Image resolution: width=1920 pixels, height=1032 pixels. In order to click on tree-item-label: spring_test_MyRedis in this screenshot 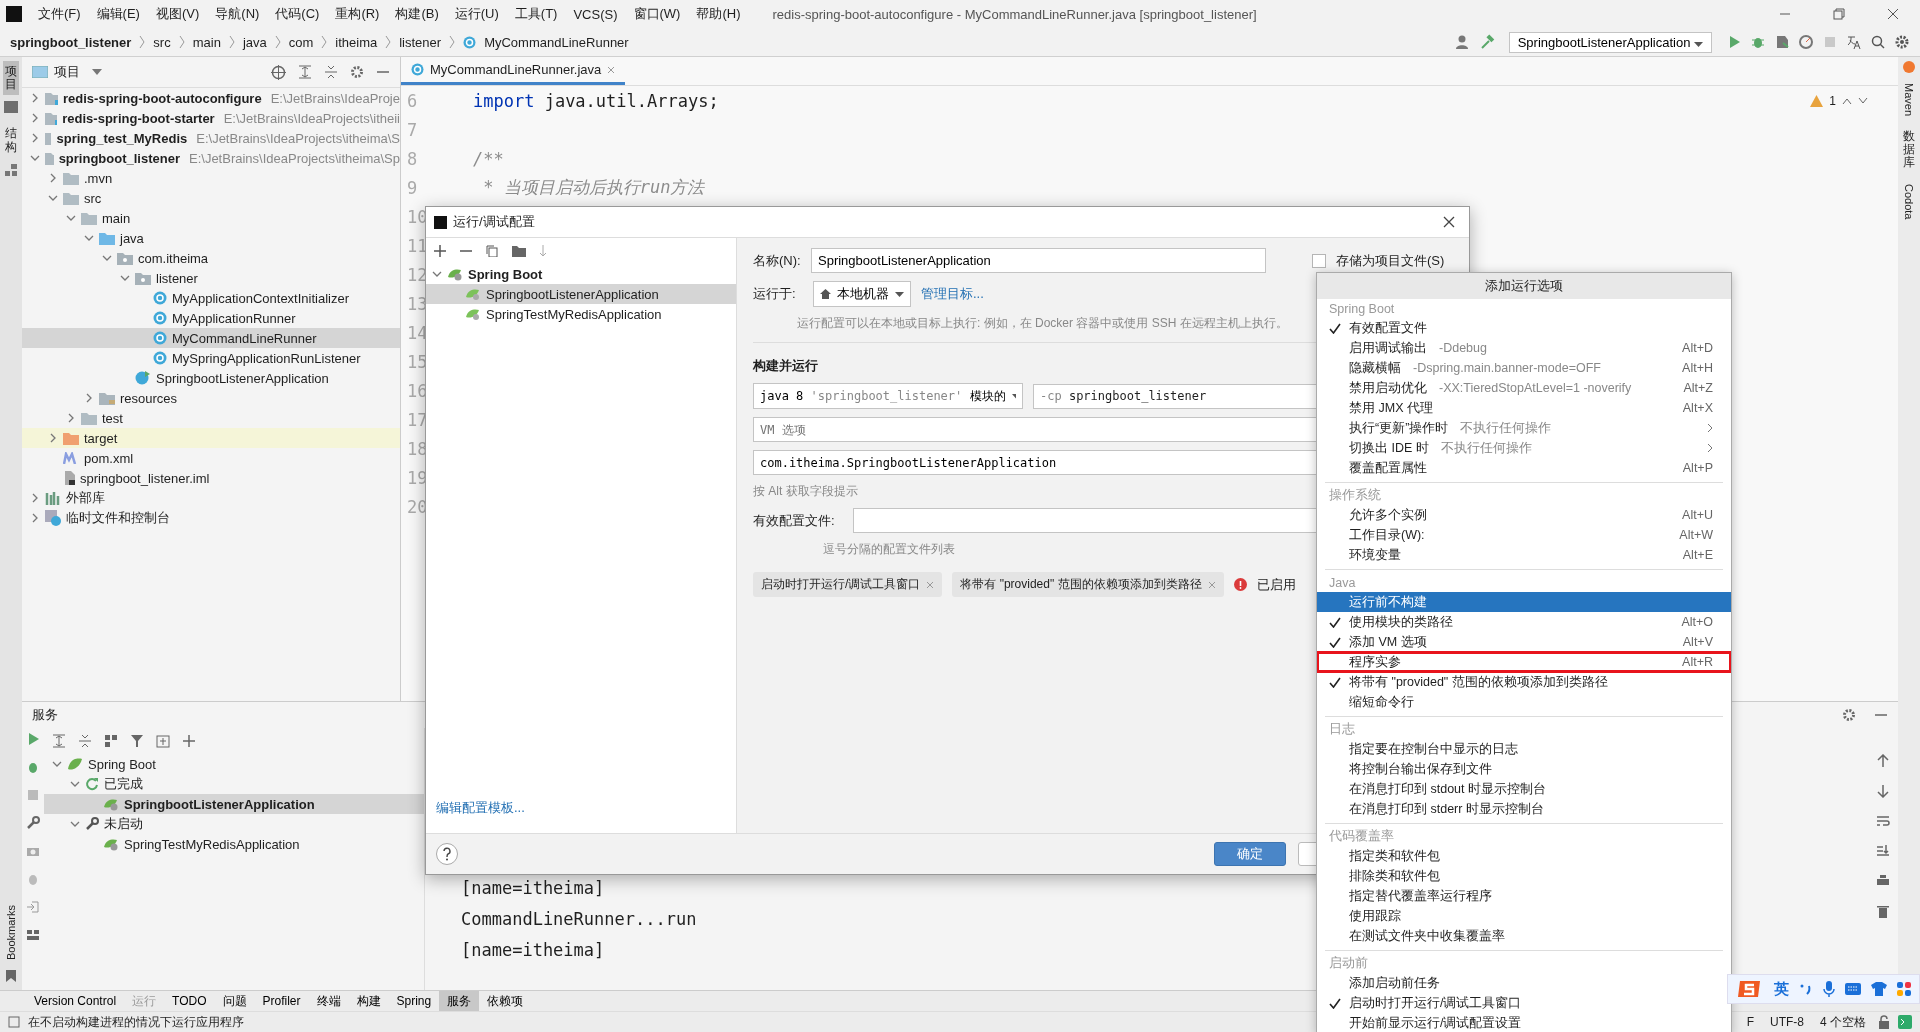, I will do `click(122, 138)`.